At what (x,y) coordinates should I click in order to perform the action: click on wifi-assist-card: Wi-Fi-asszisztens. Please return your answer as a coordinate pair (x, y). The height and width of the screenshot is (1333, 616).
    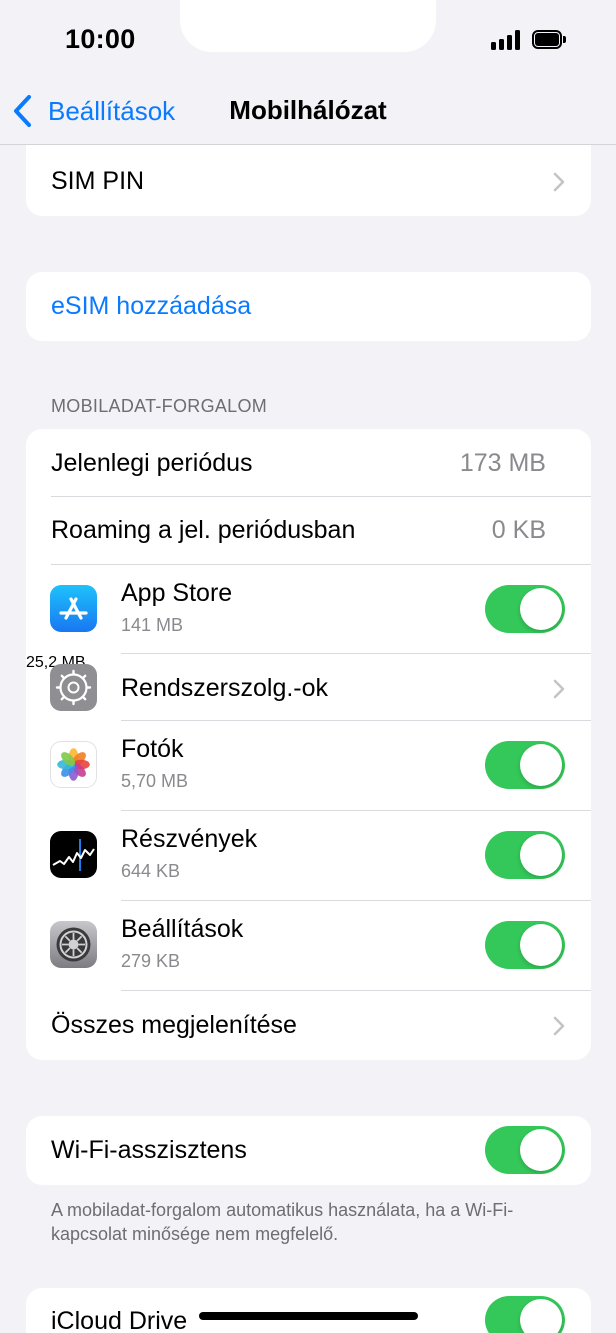
    Looking at the image, I should click on (308, 1150).